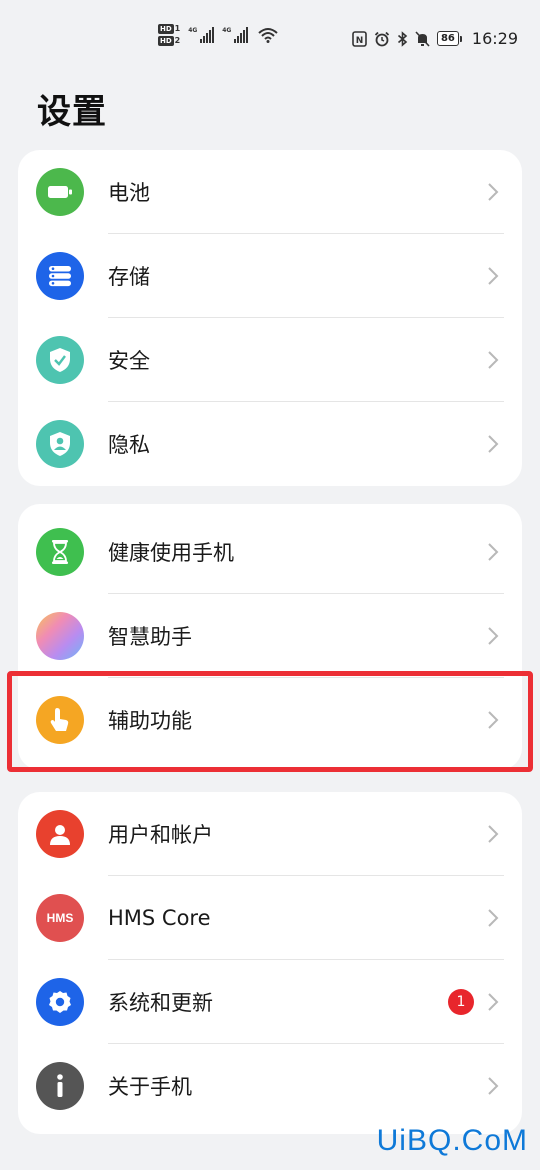 This screenshot has height=1170, width=540. What do you see at coordinates (60, 276) in the screenshot?
I see `storage-icon` at bounding box center [60, 276].